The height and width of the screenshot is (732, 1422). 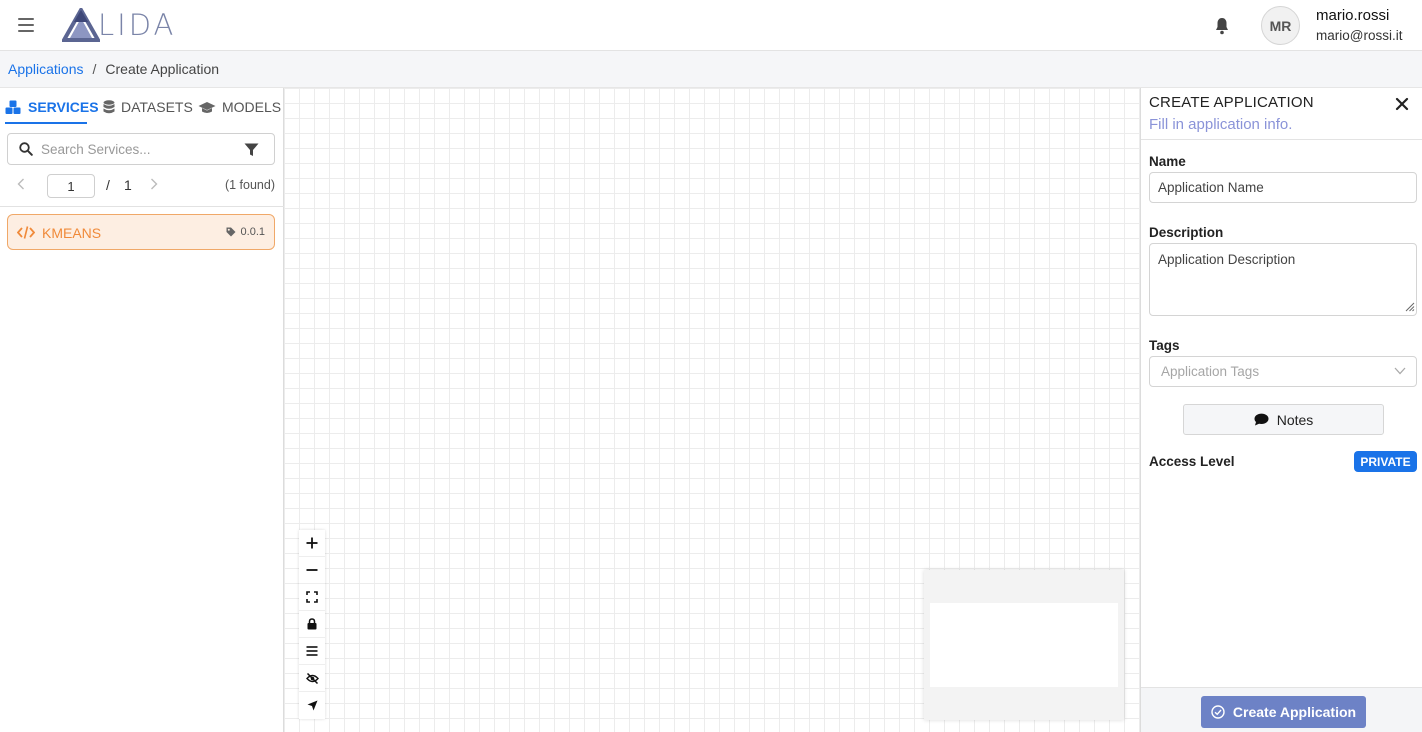 I want to click on service-search-box, so click(x=141, y=149).